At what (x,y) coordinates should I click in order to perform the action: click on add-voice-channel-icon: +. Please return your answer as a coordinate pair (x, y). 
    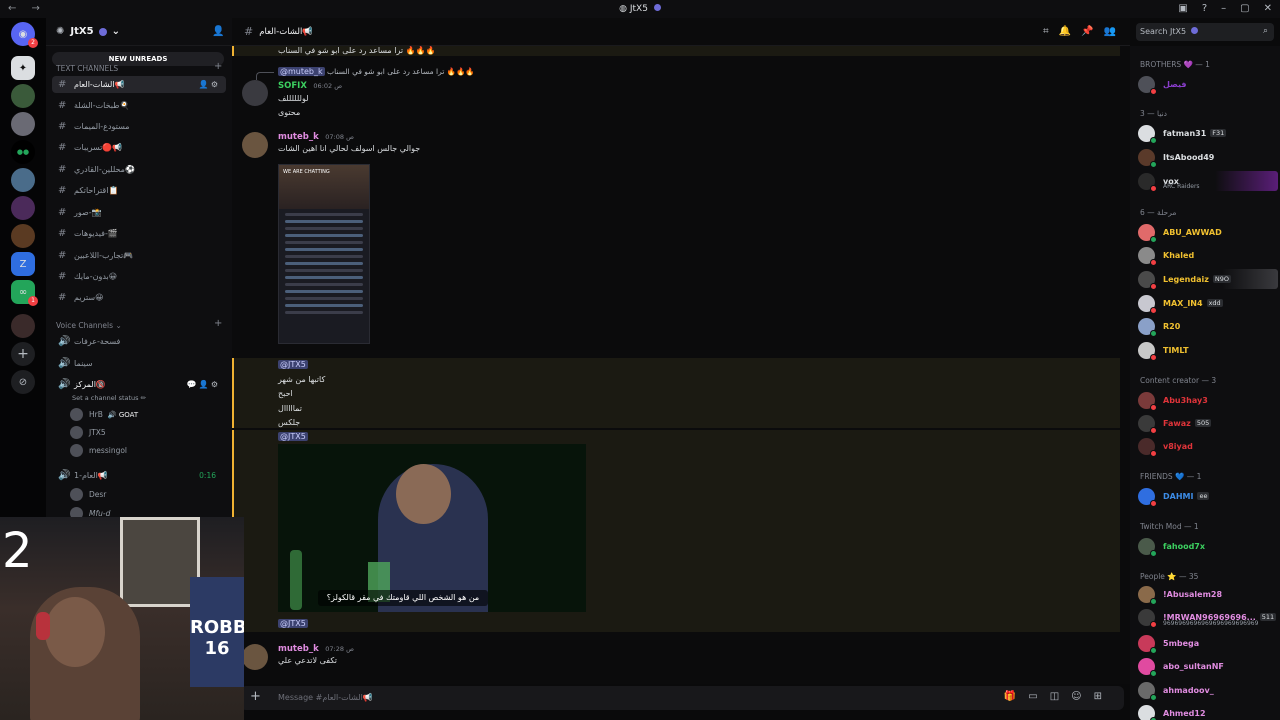
    Looking at the image, I should click on (218, 323).